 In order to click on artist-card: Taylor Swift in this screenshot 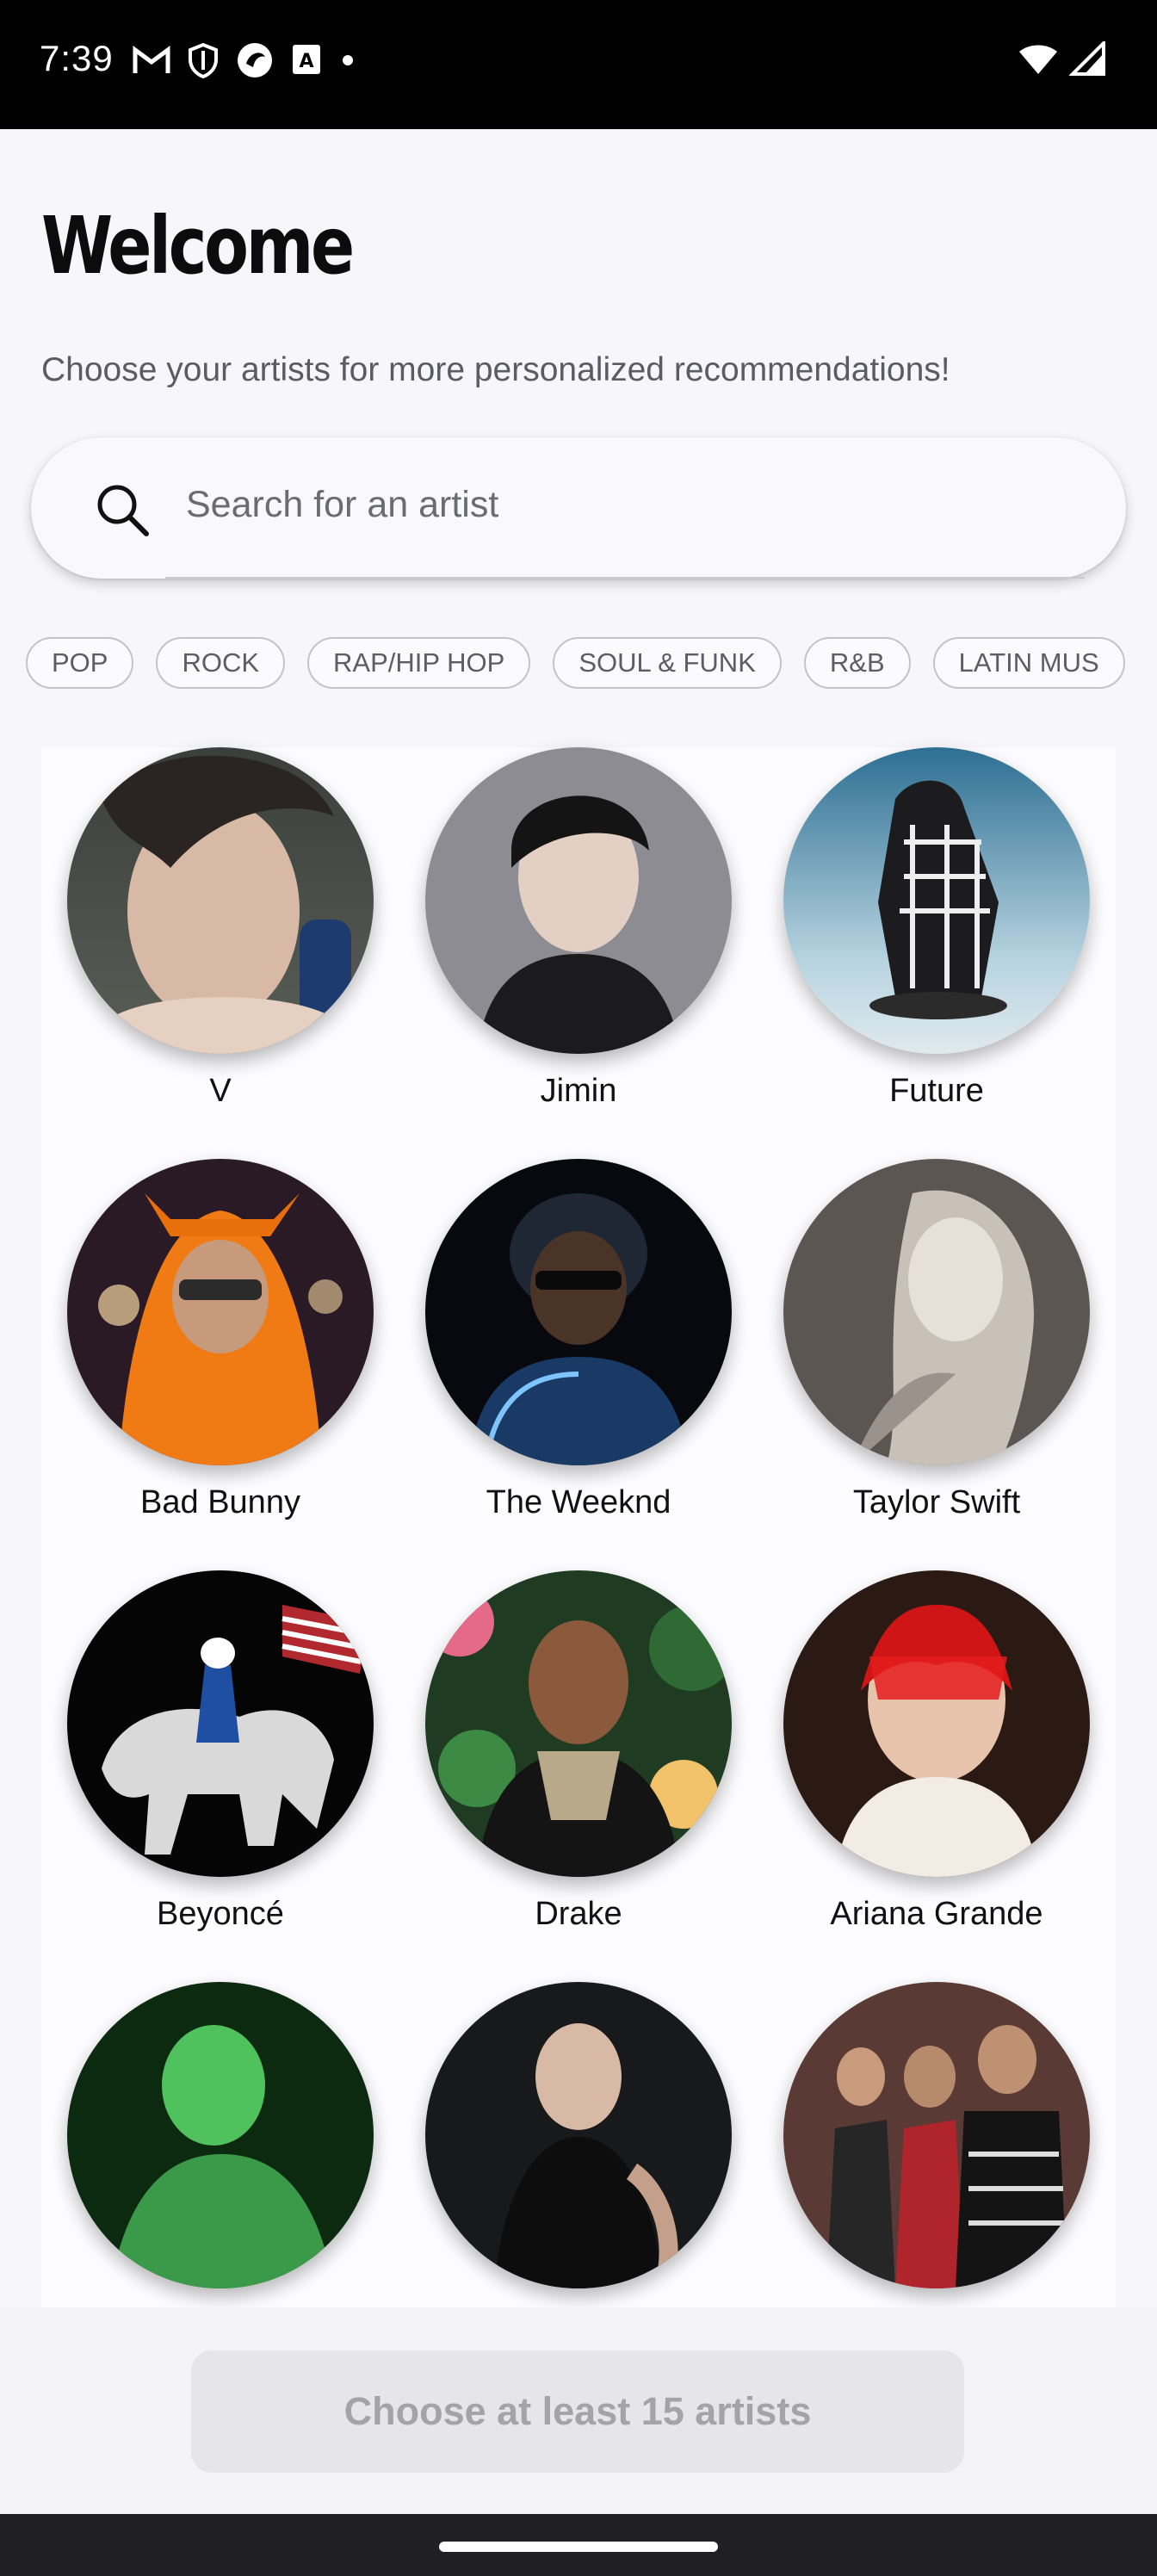, I will do `click(937, 1340)`.